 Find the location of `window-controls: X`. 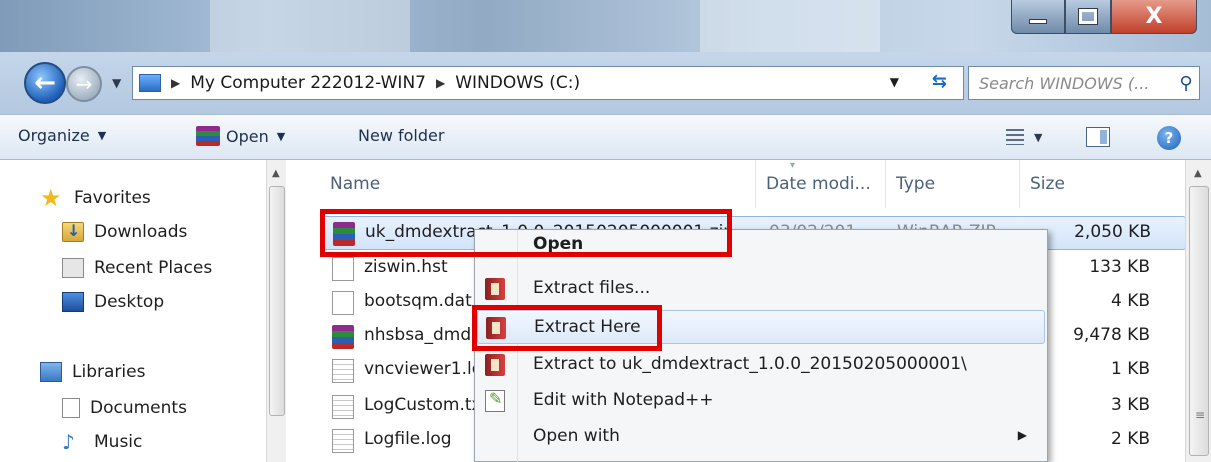

window-controls: X is located at coordinates (1104, 17).